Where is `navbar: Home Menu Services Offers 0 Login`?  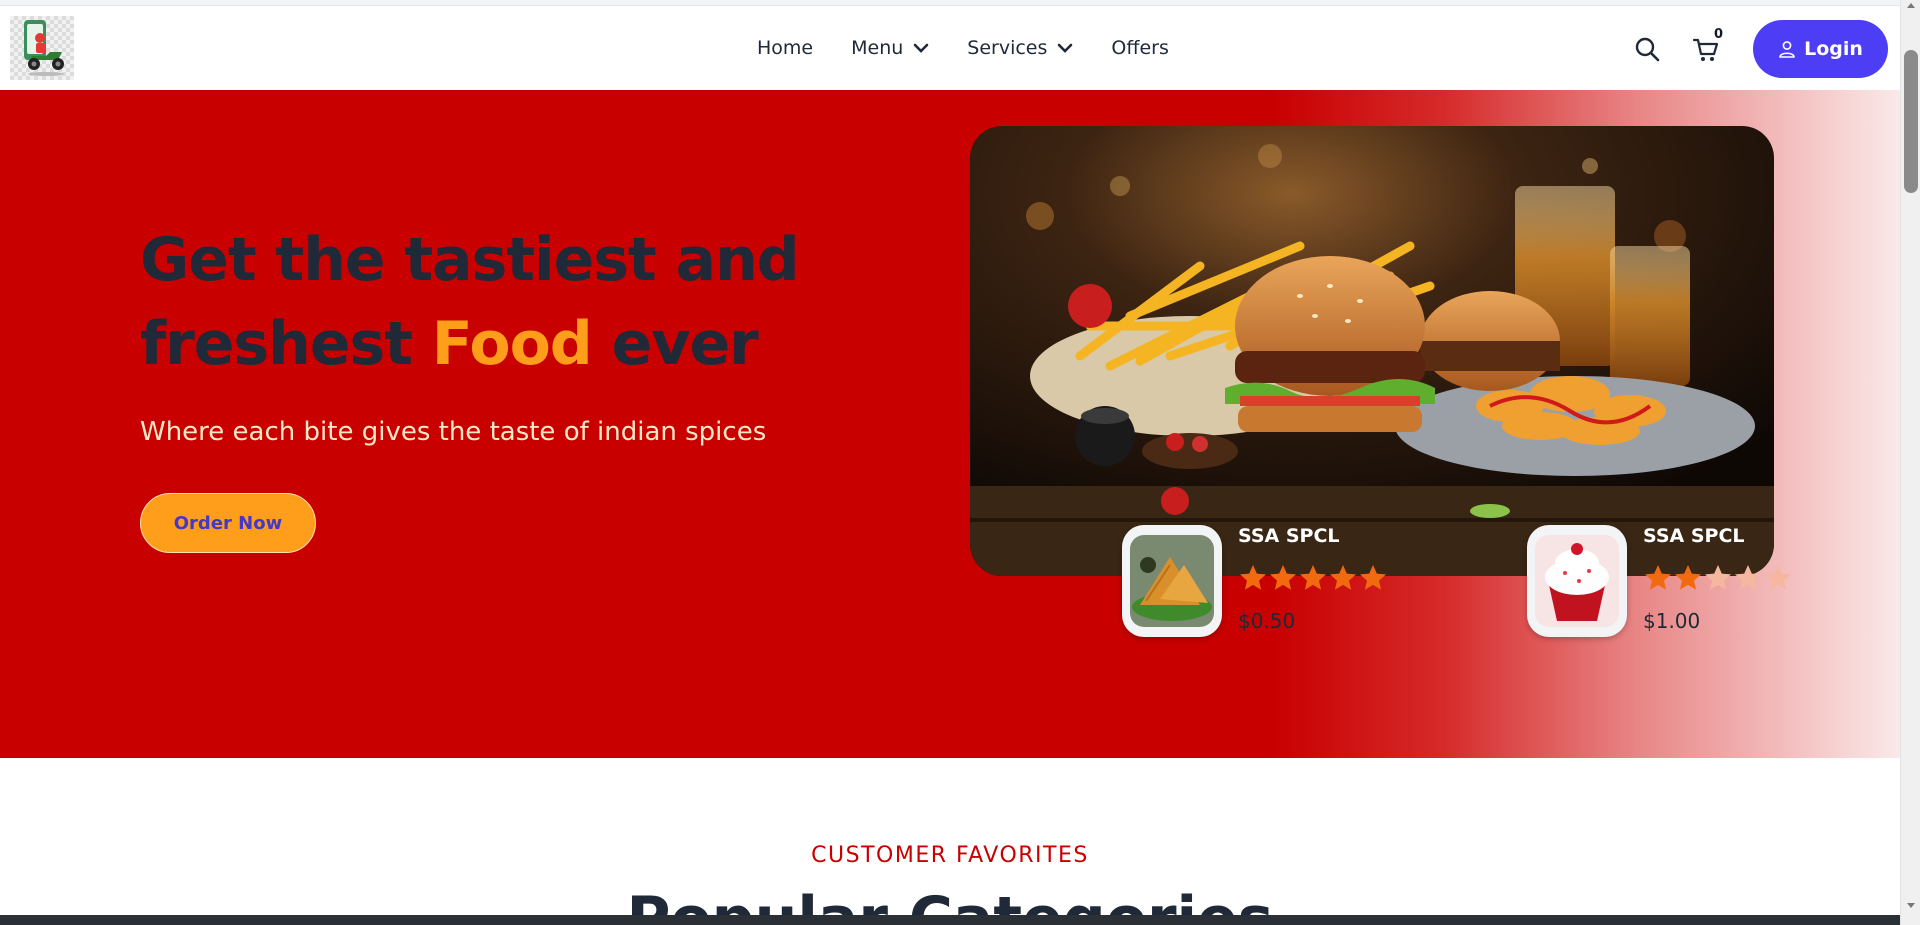
navbar: Home Menu Services Offers 0 Login is located at coordinates (950, 48).